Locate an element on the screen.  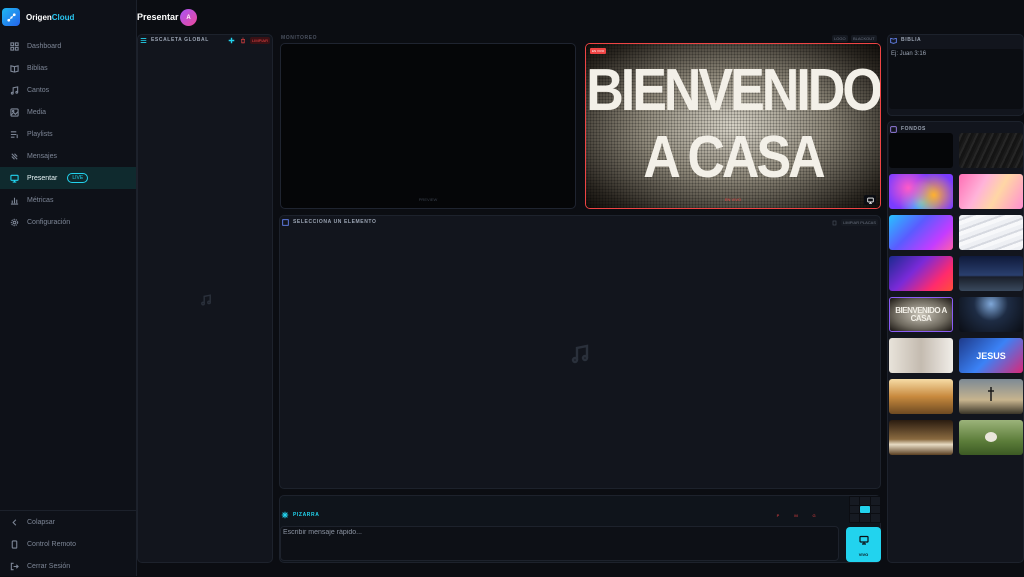
background-thumb-pastel-gradient is located at coordinates (991, 191).